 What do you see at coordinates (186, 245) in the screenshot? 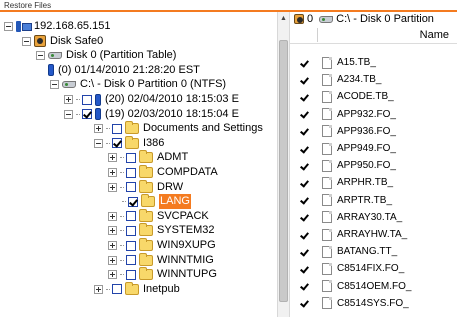
I see `tree-node-label: WIN9XUPG` at bounding box center [186, 245].